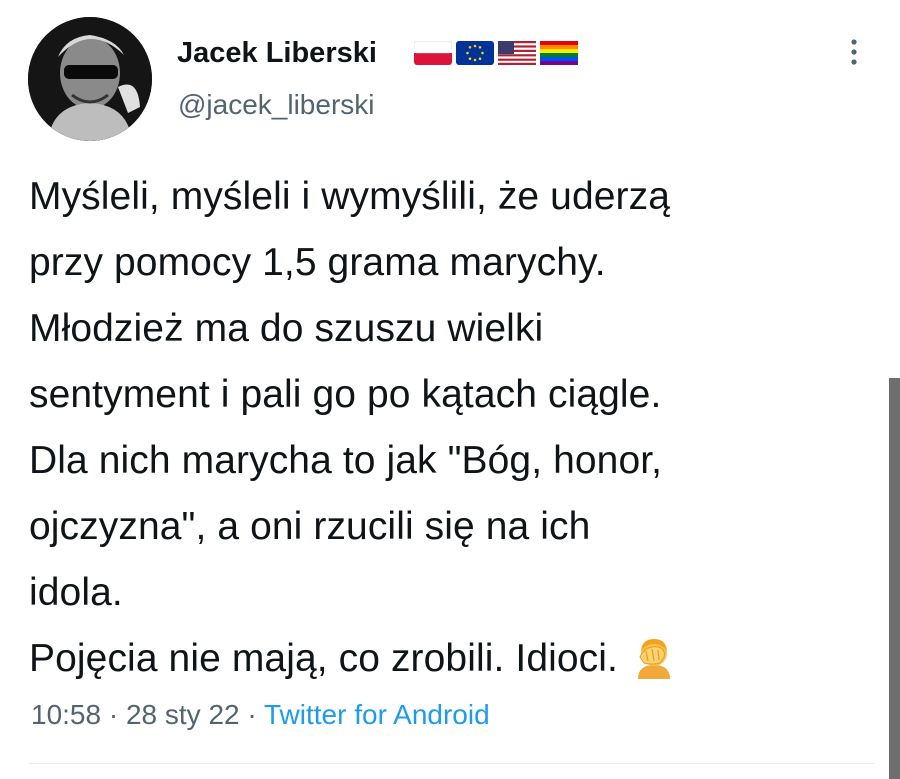  What do you see at coordinates (377, 714) in the screenshot?
I see `tweet-source-link: Twitter for Android` at bounding box center [377, 714].